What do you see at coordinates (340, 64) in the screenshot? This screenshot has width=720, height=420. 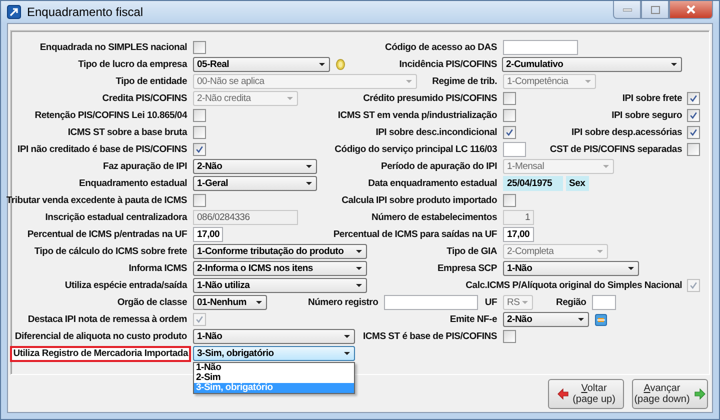 I see `coin-icon` at bounding box center [340, 64].